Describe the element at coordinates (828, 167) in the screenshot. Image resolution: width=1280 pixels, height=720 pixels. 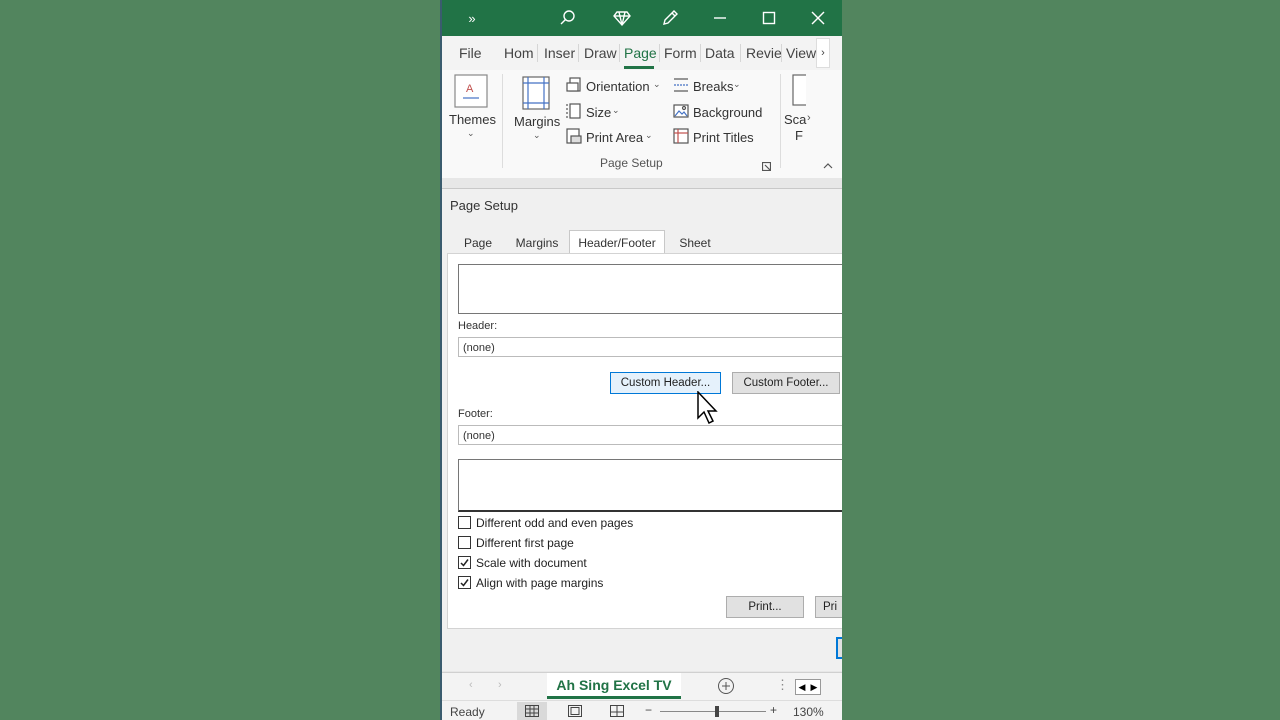
I see `collapse-ribbon-button` at that location.